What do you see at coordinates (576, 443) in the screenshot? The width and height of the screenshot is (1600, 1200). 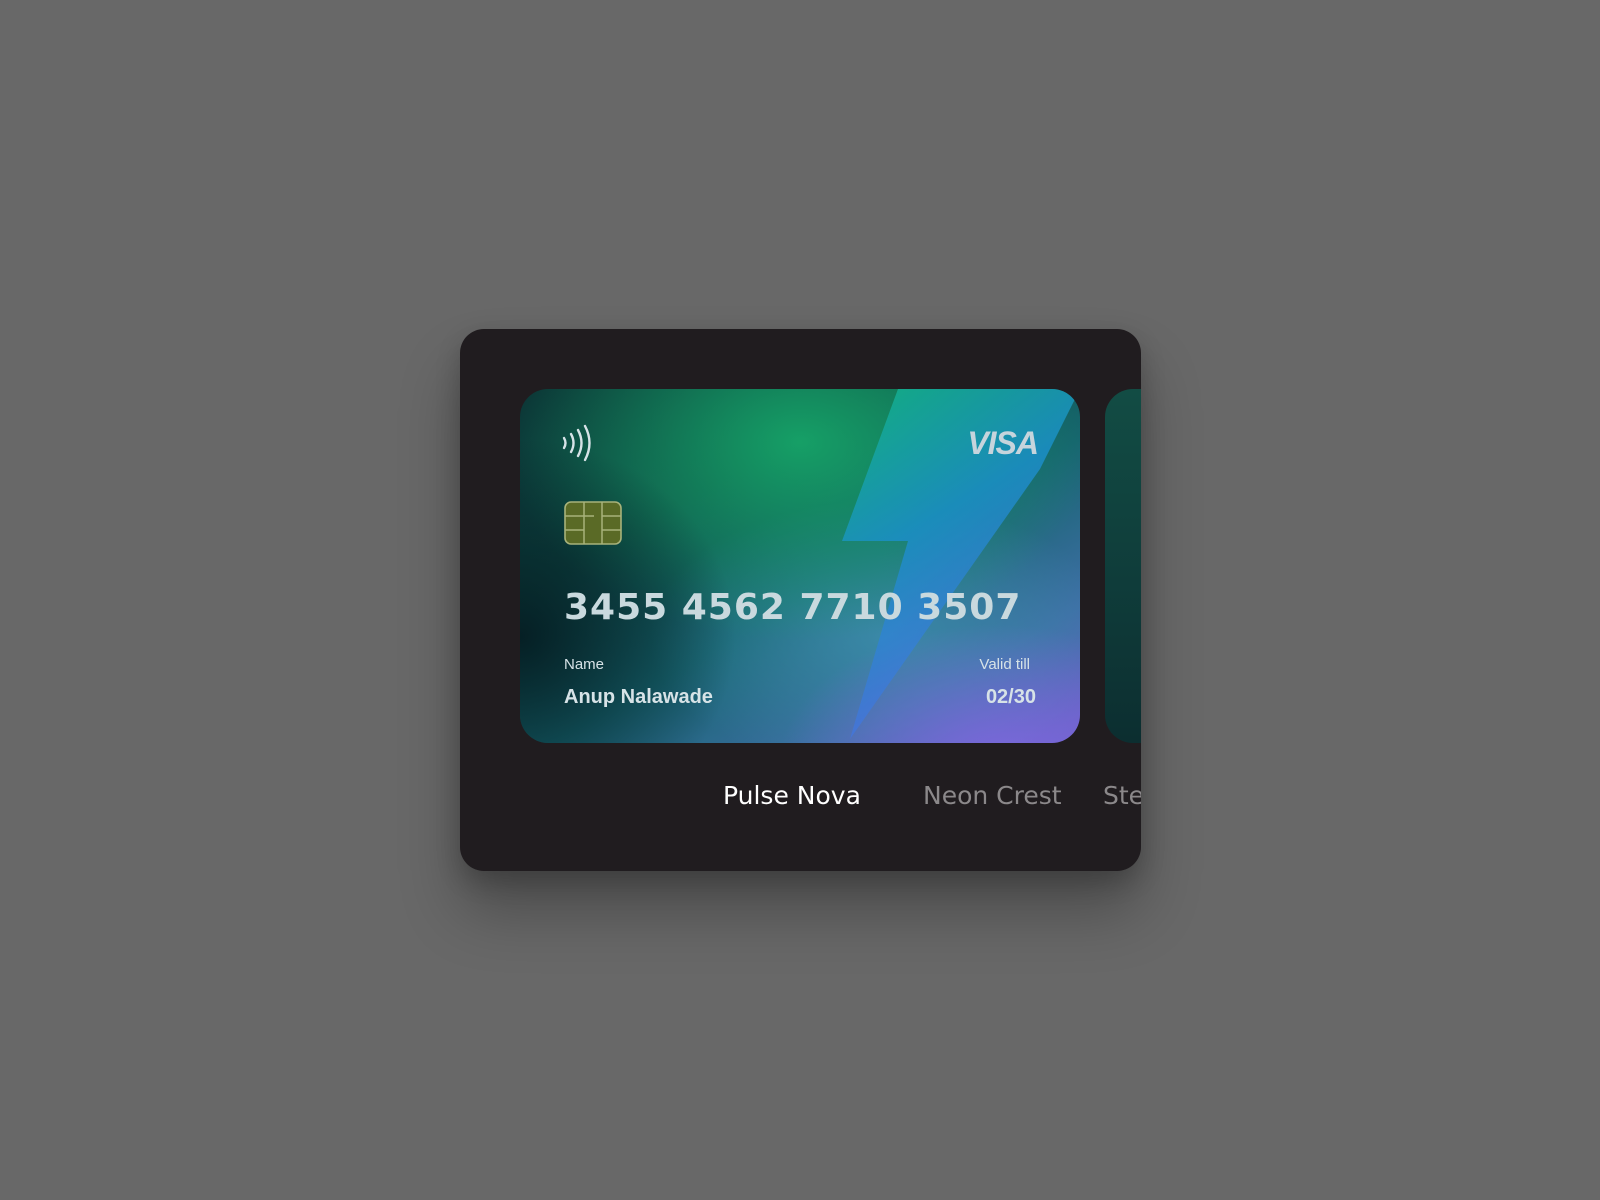 I see `contactless-icon` at bounding box center [576, 443].